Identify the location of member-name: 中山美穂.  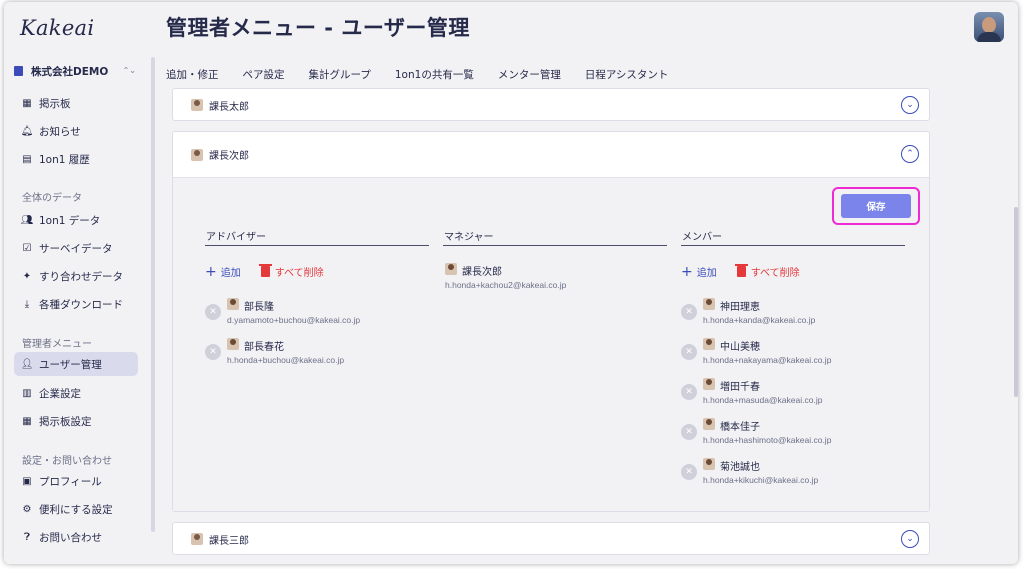
(740, 347).